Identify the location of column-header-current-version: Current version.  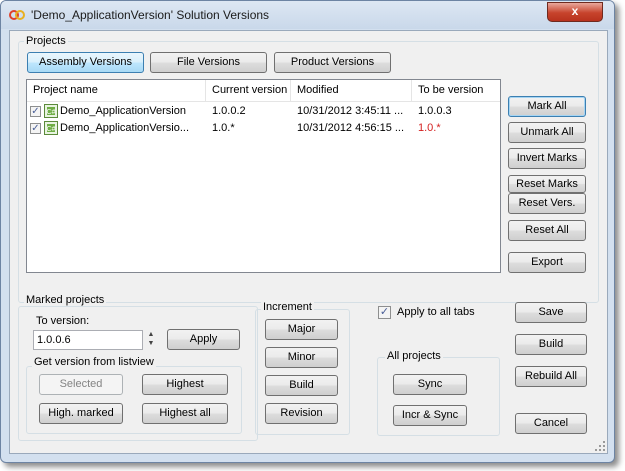
(248, 90).